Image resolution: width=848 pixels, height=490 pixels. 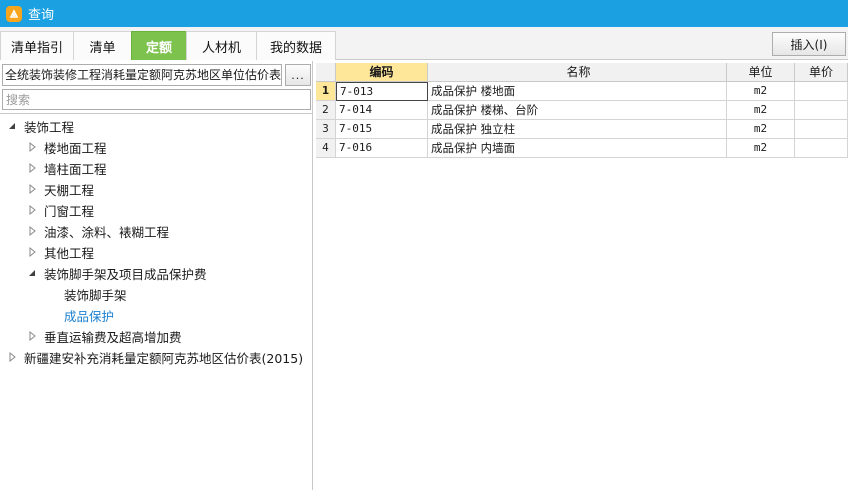 What do you see at coordinates (577, 72) in the screenshot?
I see `column-header-name: 名称` at bounding box center [577, 72].